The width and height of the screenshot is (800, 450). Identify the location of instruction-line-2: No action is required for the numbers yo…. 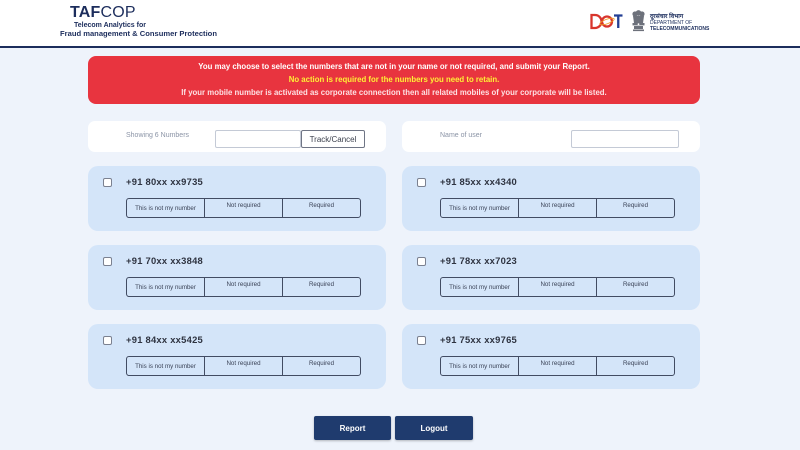
(394, 79).